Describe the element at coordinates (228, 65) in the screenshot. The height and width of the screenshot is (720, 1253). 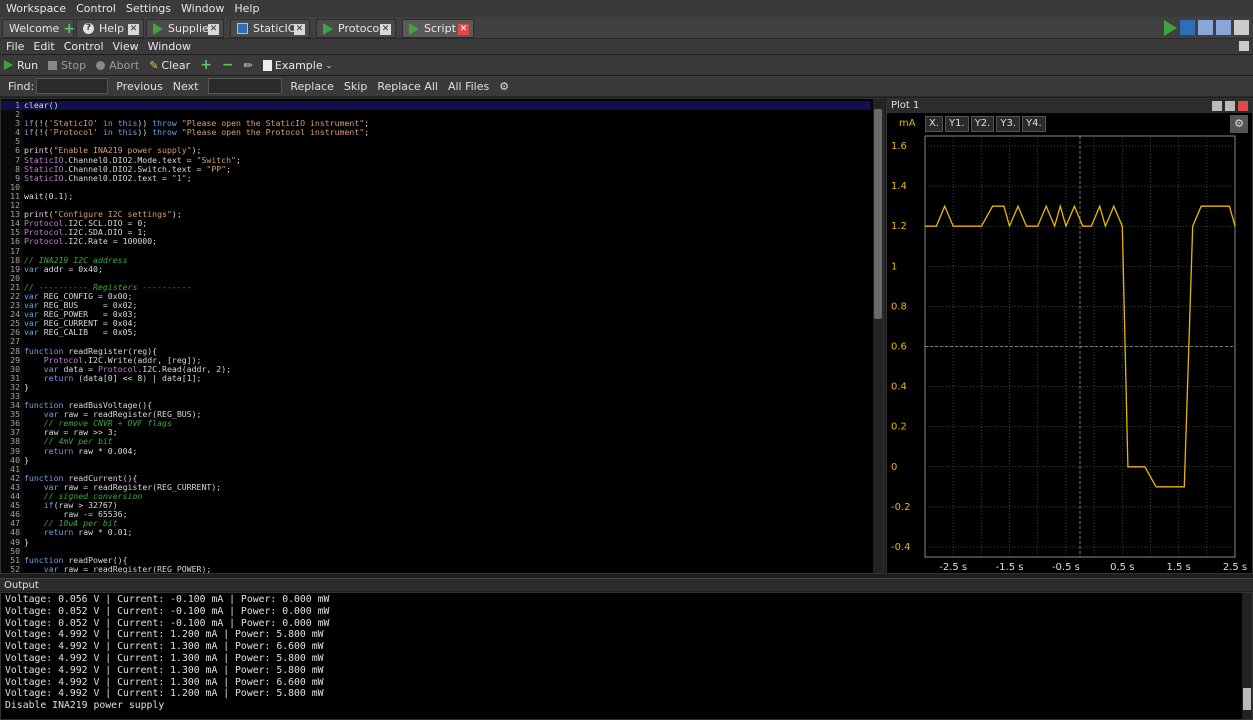
I see `remove-button: −` at that location.